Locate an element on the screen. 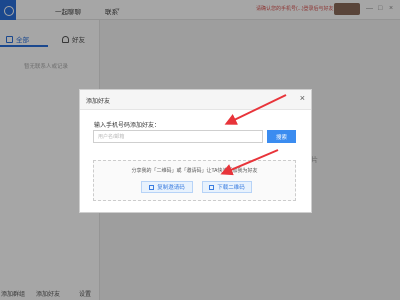 The height and width of the screenshot is (300, 400). download-qrcode-label: 下载二维码 is located at coordinates (231, 188).